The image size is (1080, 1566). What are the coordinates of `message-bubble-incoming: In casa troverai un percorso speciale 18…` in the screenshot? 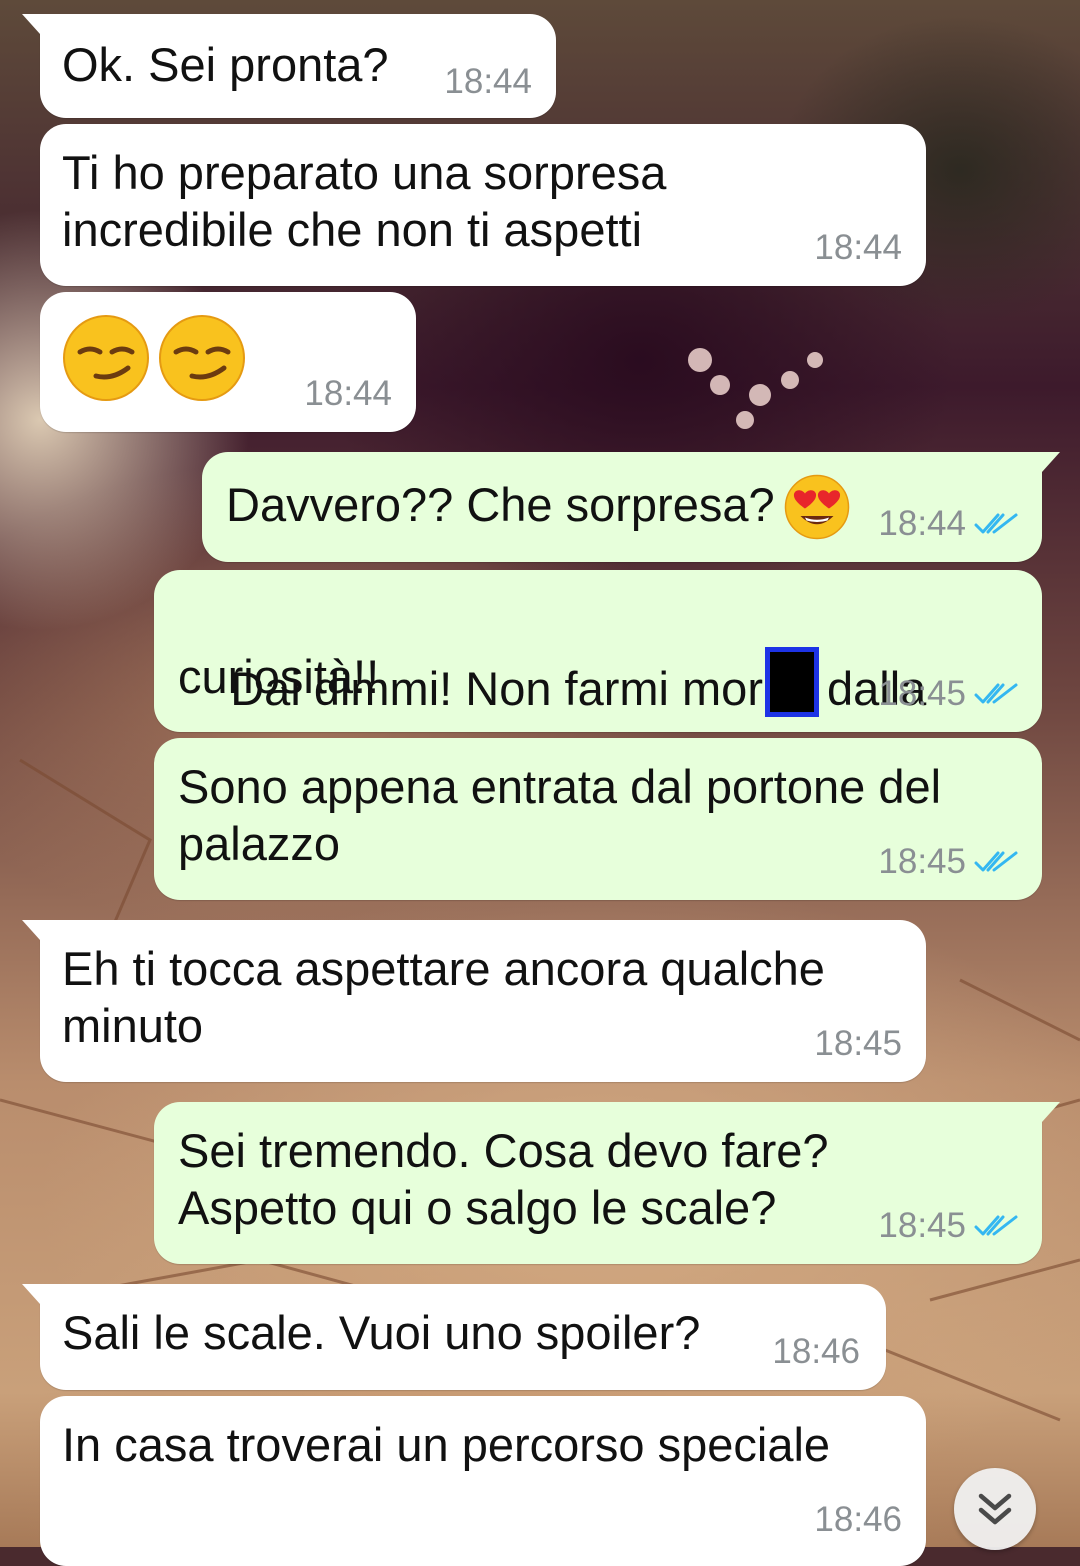 It's located at (483, 1481).